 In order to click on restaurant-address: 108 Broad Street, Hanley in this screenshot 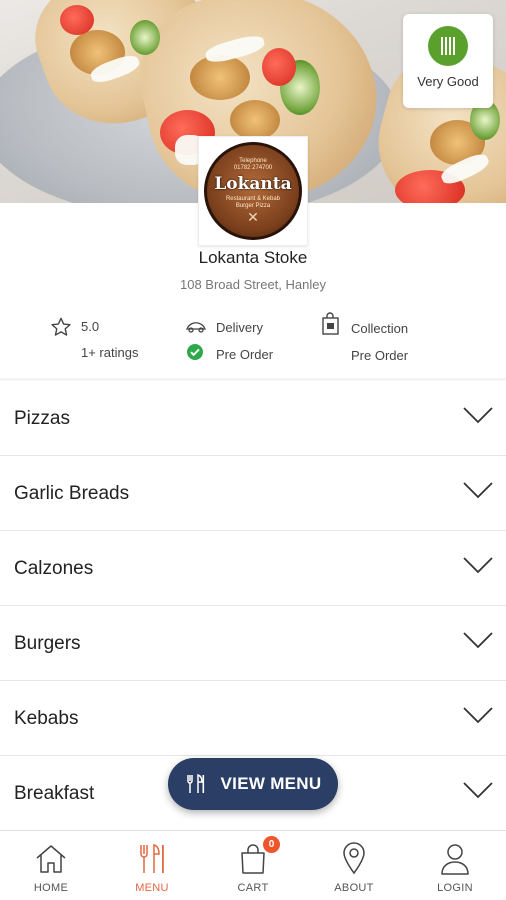, I will do `click(253, 284)`.